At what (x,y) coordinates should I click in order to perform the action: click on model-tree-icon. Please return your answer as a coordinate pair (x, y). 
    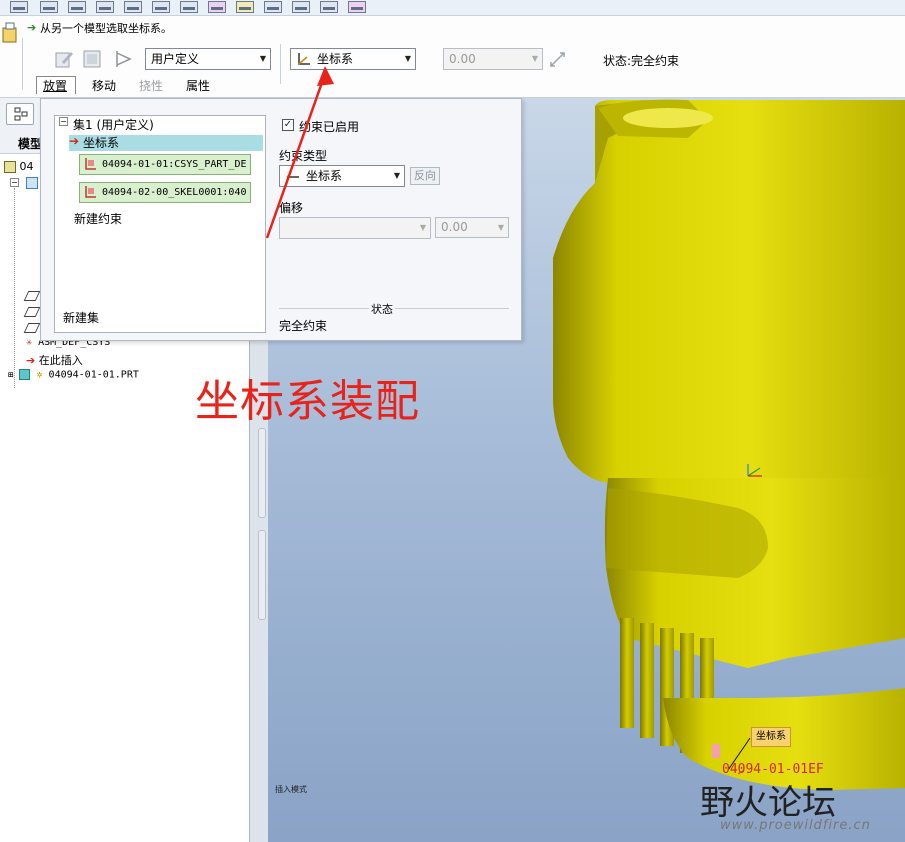
    Looking at the image, I should click on (21, 114).